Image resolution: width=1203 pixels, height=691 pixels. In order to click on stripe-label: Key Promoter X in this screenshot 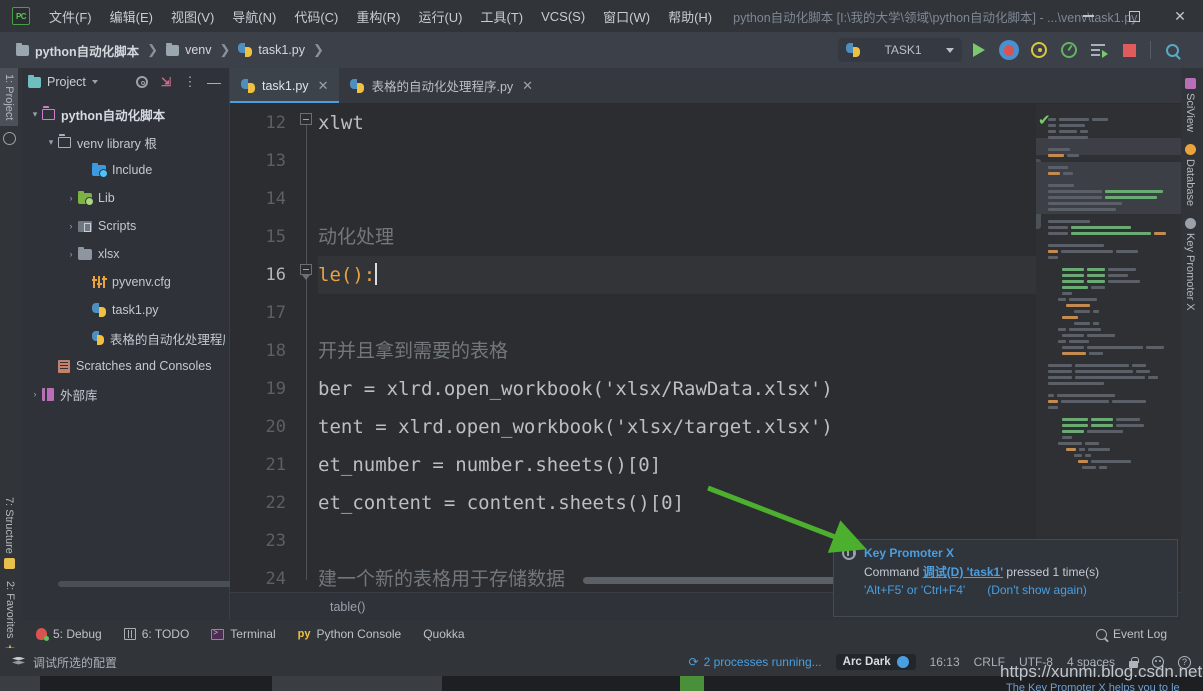, I will do `click(1190, 272)`.